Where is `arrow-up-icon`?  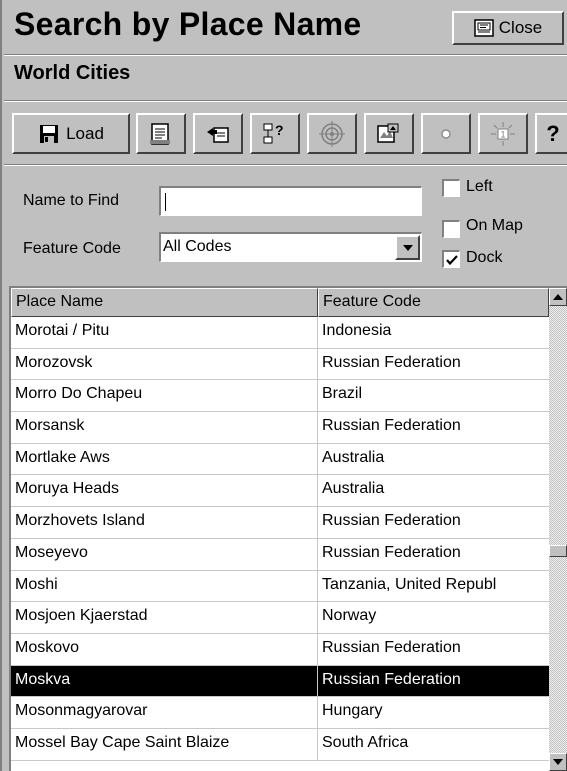 arrow-up-icon is located at coordinates (558, 297).